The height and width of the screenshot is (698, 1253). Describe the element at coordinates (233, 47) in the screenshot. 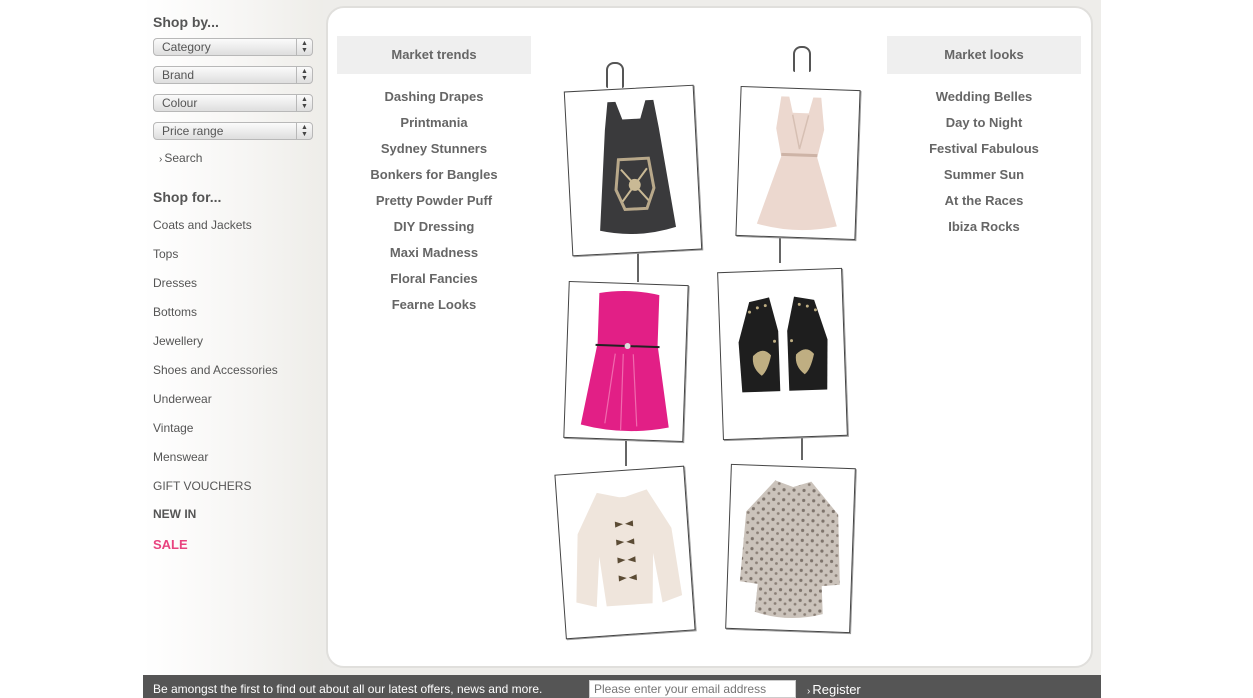

I see `category-select: Category ▲ ▼` at that location.